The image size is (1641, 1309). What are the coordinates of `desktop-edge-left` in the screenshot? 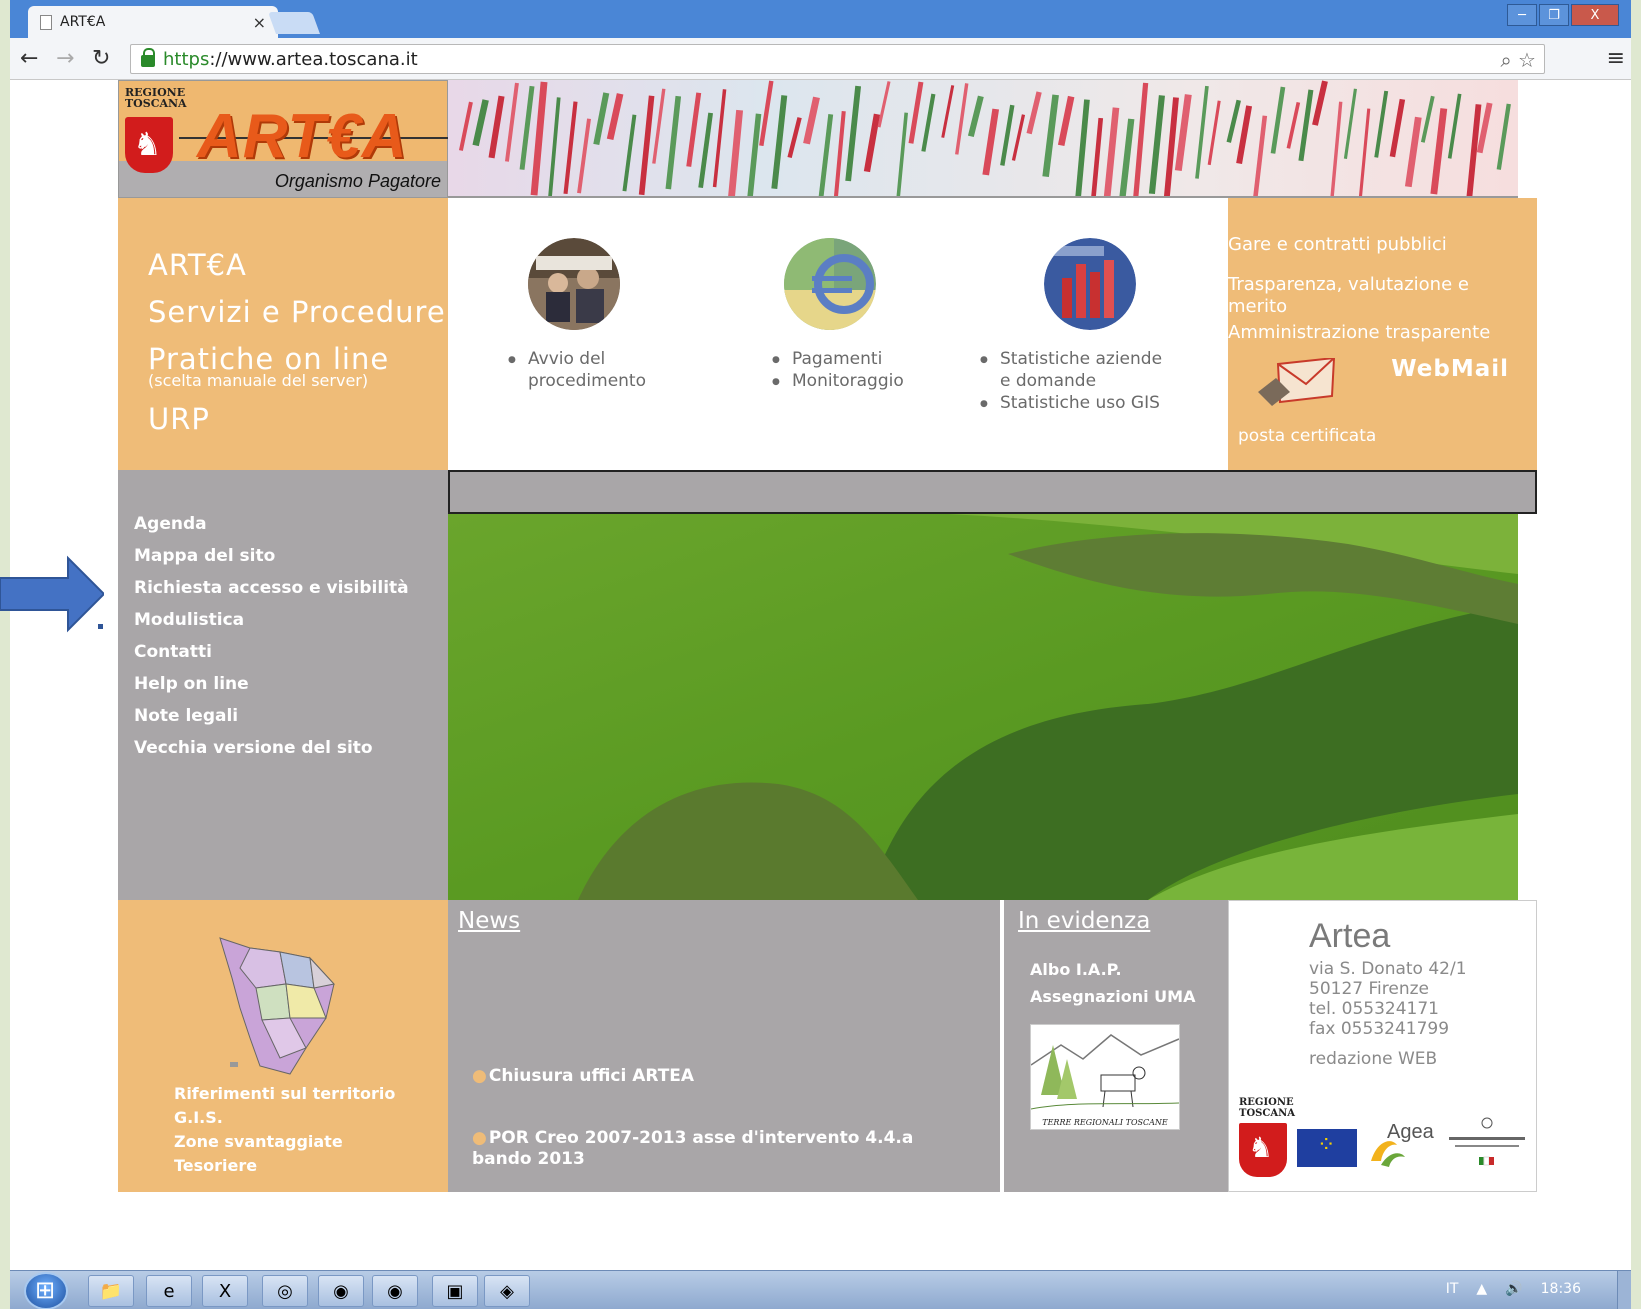 It's located at (5, 654).